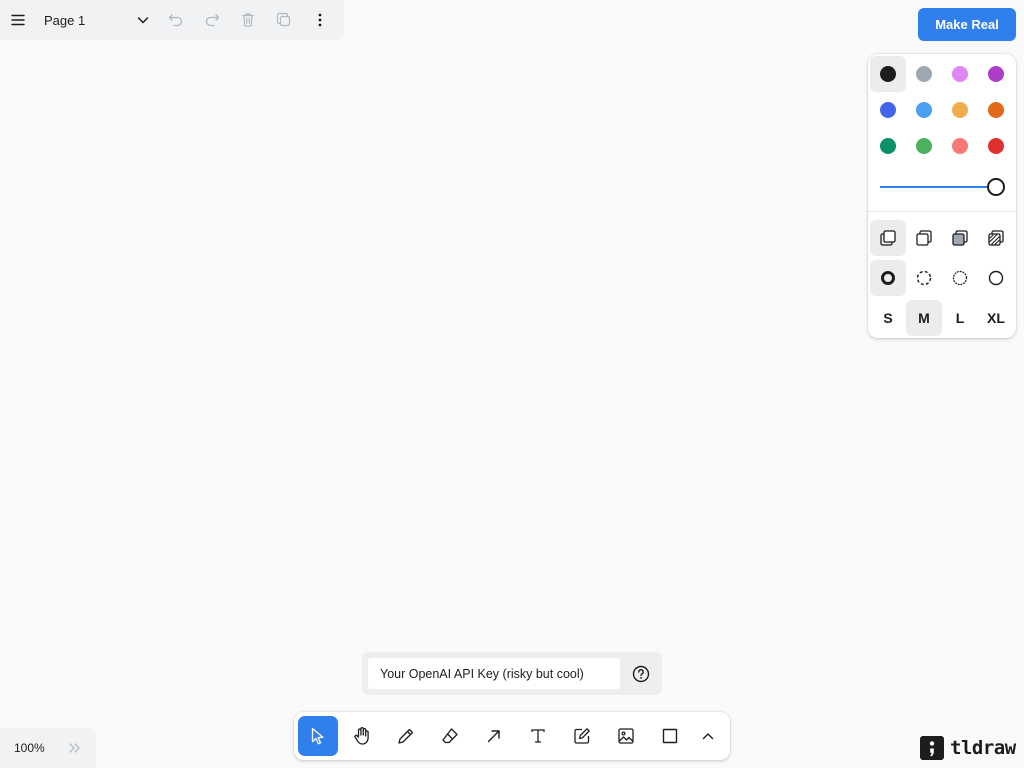 The width and height of the screenshot is (1024, 768). What do you see at coordinates (996, 238) in the screenshot?
I see `fill-pattern-icon` at bounding box center [996, 238].